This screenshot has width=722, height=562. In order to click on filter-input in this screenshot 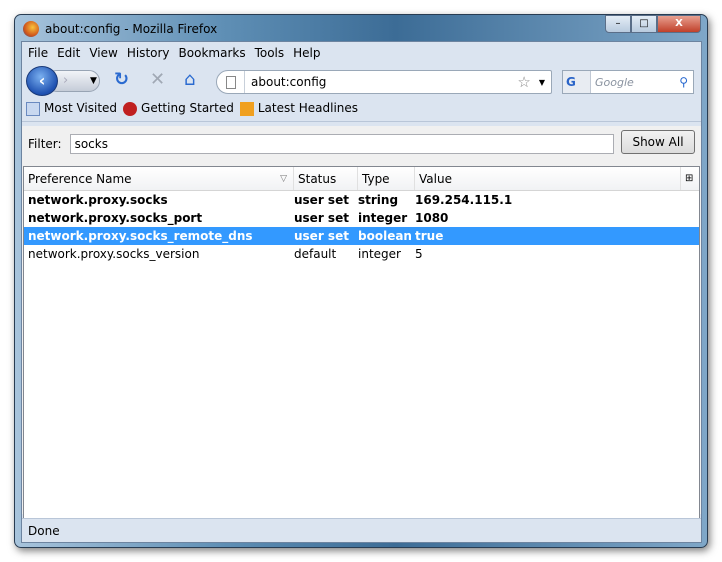, I will do `click(341, 144)`.